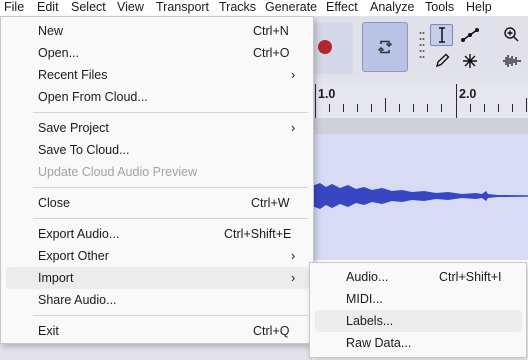 Image resolution: width=528 pixels, height=360 pixels. What do you see at coordinates (420, 126) in the screenshot?
I see `clip-header` at bounding box center [420, 126].